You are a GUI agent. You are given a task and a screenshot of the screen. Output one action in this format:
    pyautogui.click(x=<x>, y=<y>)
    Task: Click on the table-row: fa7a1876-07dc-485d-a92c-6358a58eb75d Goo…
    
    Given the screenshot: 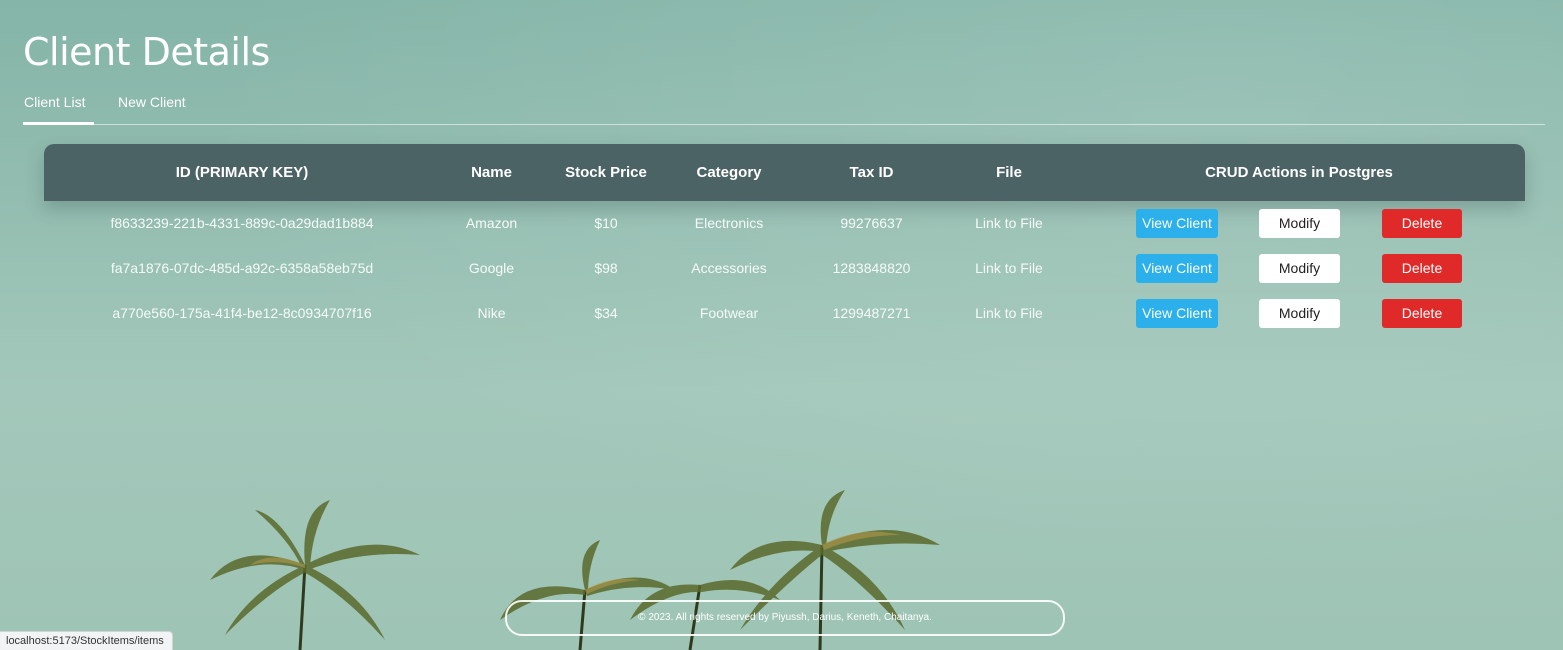 What is the action you would take?
    pyautogui.click(x=784, y=268)
    